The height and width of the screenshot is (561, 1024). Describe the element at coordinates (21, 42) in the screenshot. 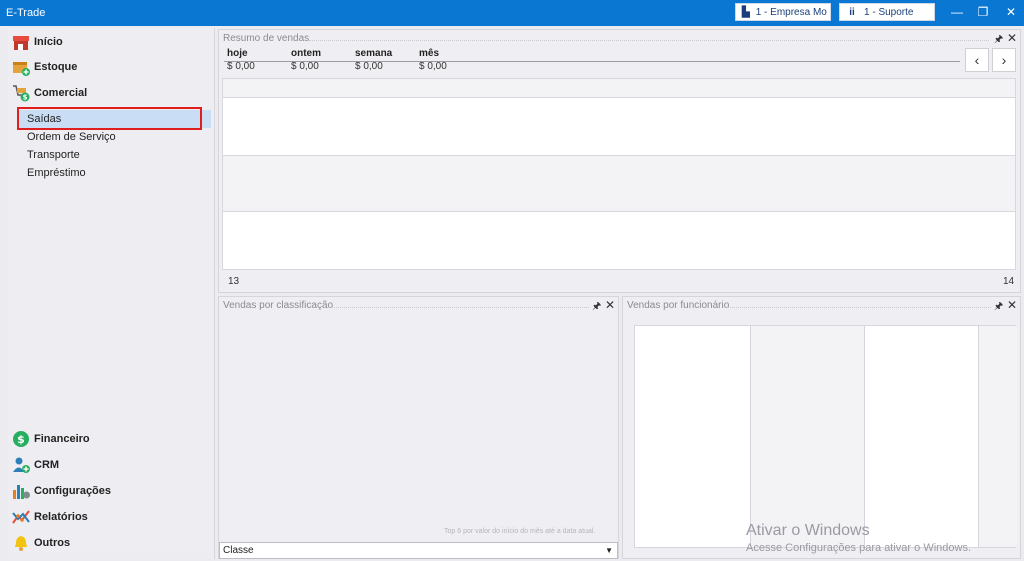

I see `store-icon` at that location.